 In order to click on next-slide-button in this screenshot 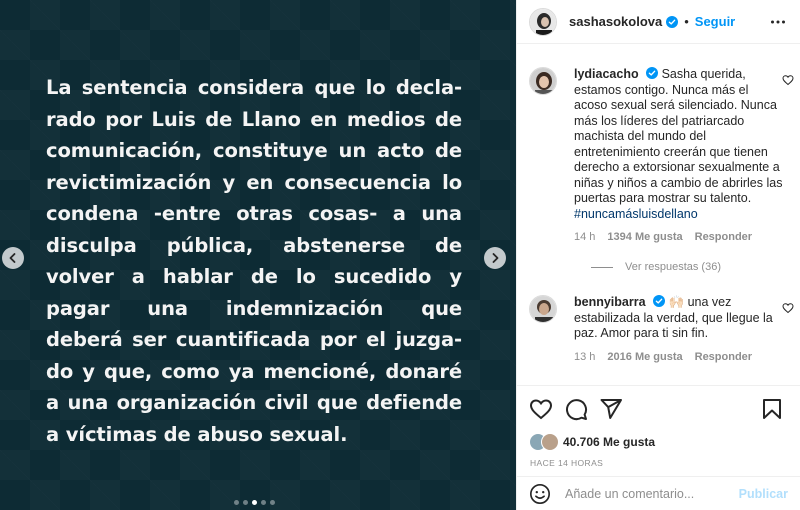, I will do `click(495, 258)`.